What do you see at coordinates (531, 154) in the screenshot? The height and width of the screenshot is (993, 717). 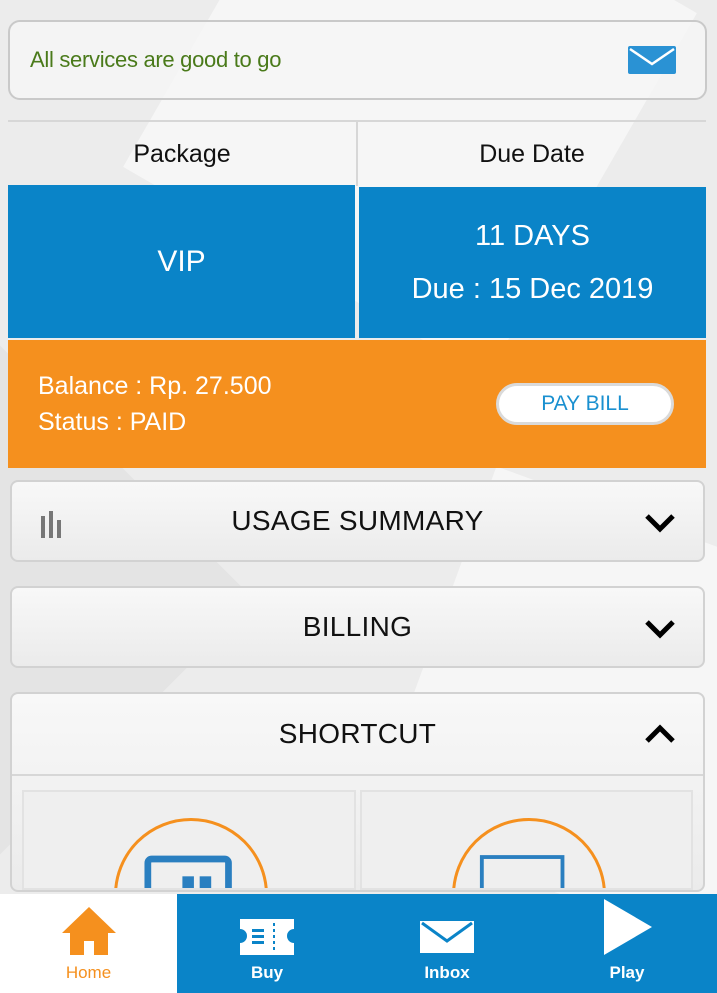 I see `due-date-label: Due Date` at bounding box center [531, 154].